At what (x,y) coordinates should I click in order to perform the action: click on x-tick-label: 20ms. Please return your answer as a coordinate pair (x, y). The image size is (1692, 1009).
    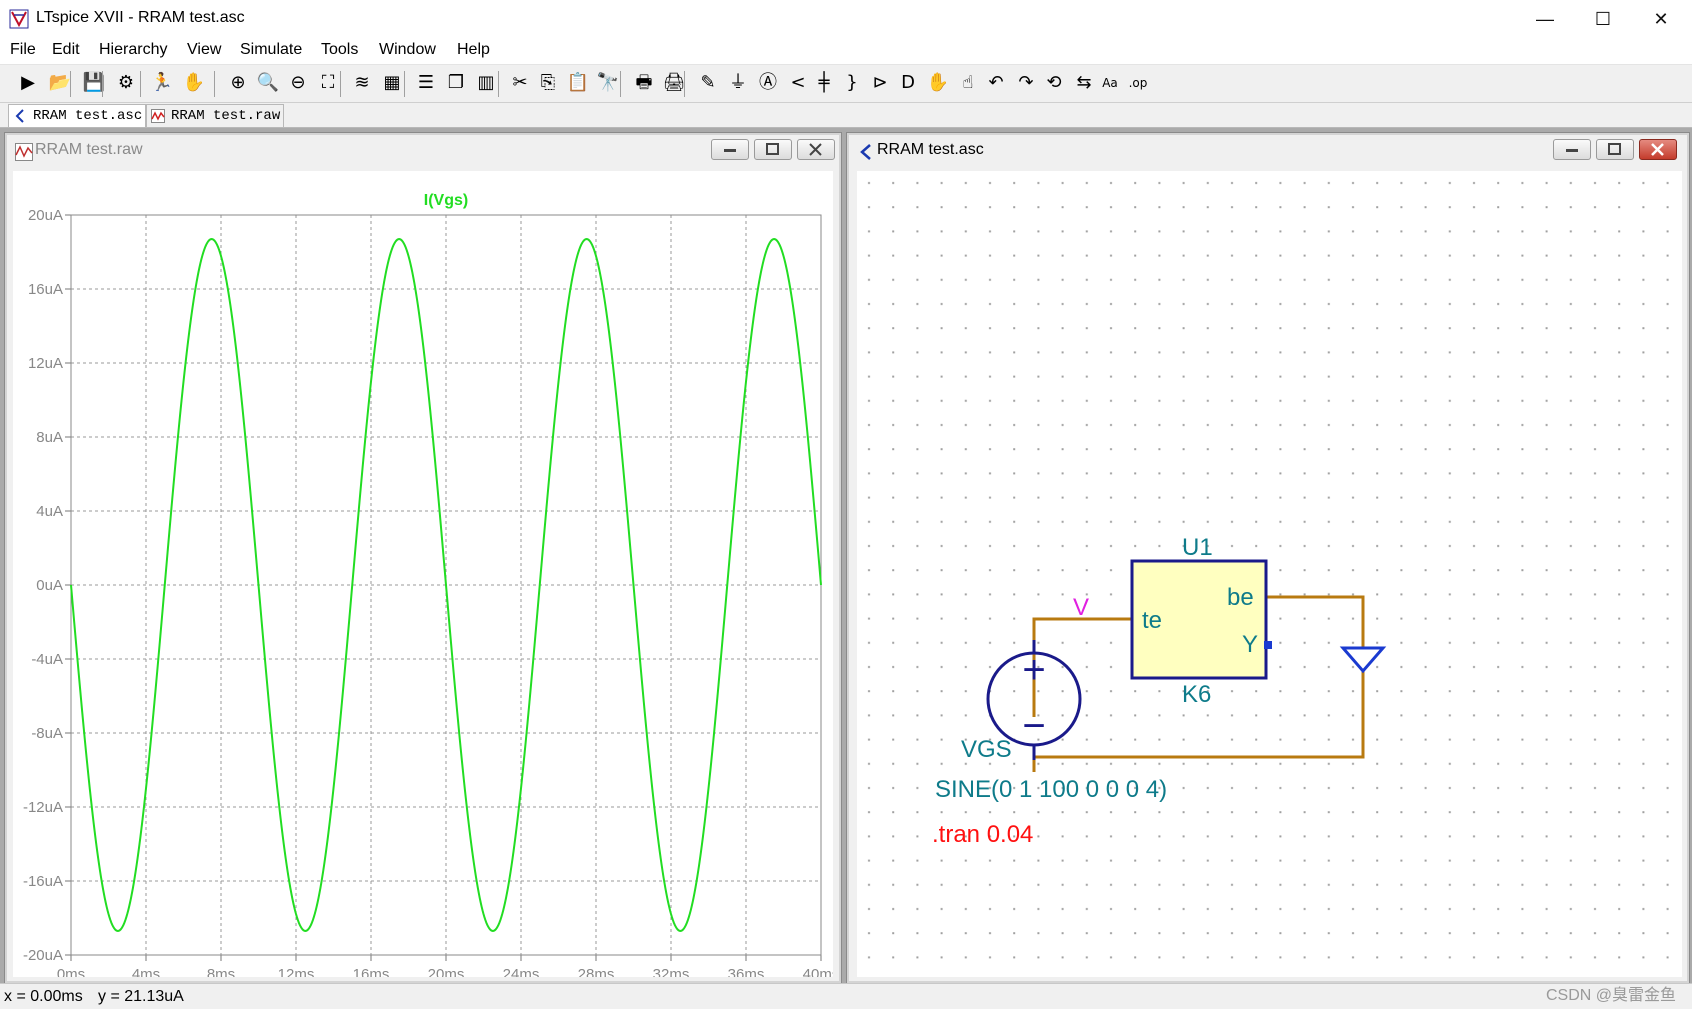
    Looking at the image, I should click on (446, 971).